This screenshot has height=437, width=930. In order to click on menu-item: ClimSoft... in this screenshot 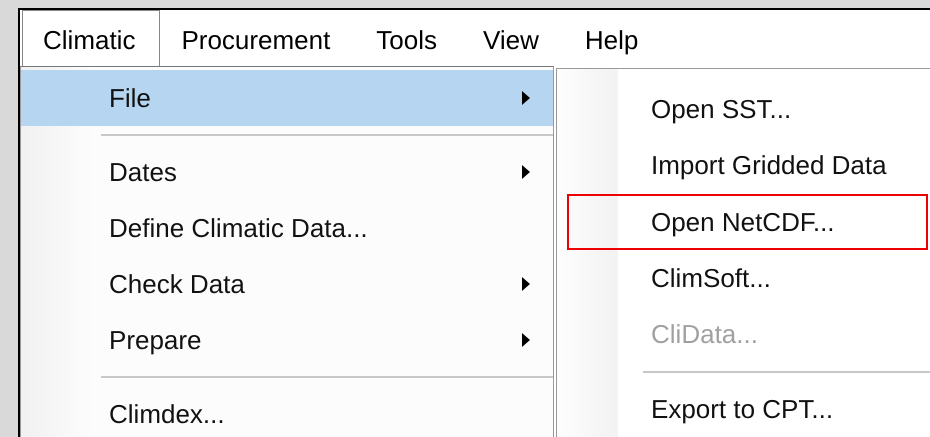, I will do `click(743, 278)`.